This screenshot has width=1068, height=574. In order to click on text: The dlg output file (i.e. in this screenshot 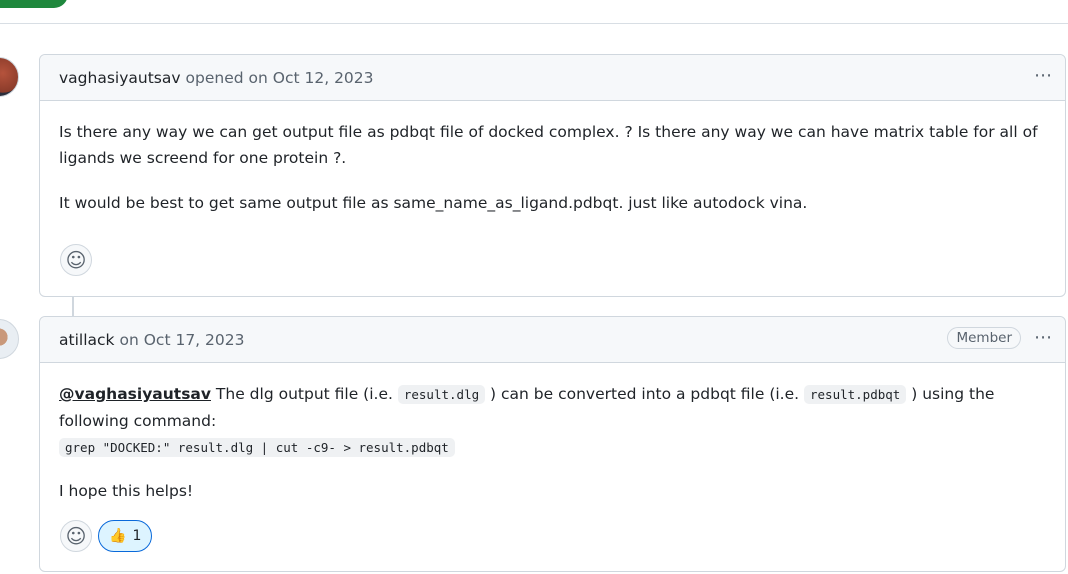, I will do `click(304, 394)`.